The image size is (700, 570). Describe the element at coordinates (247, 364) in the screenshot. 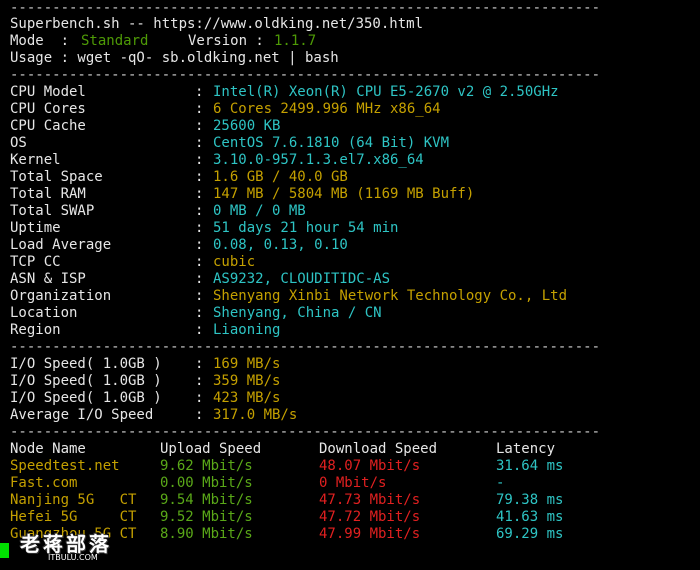

I see `io-speed-value: 169 MB/s` at that location.